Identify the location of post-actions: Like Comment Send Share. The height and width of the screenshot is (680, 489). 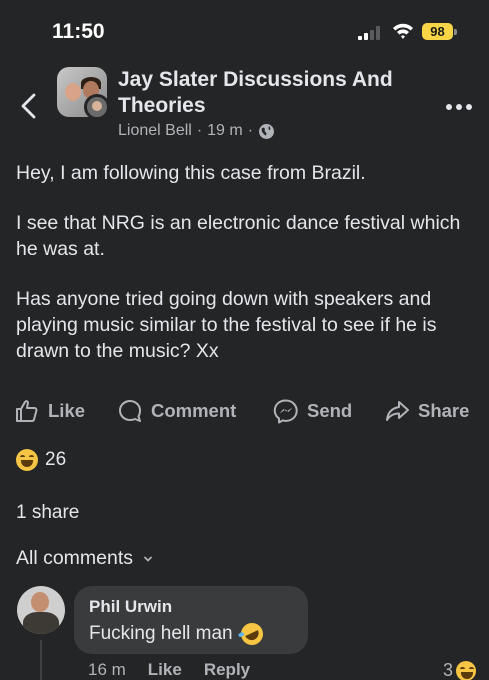
(244, 411).